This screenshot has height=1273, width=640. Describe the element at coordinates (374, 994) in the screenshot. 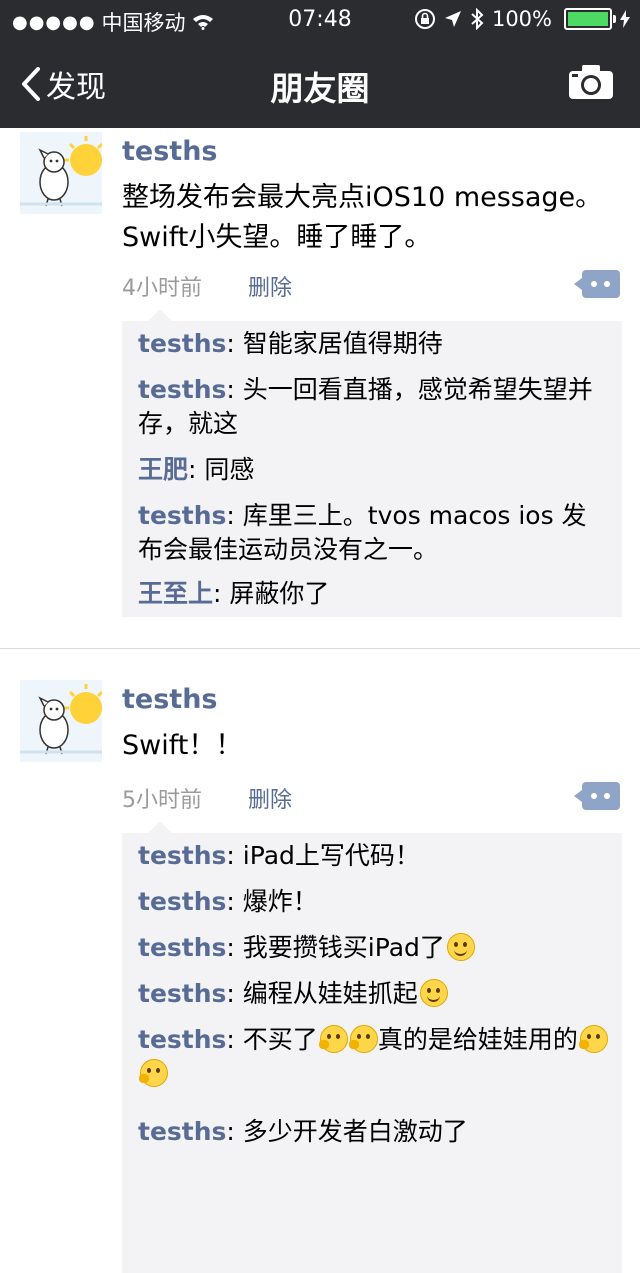

I see `comment: tesths: 编程从娃娃抓起` at that location.